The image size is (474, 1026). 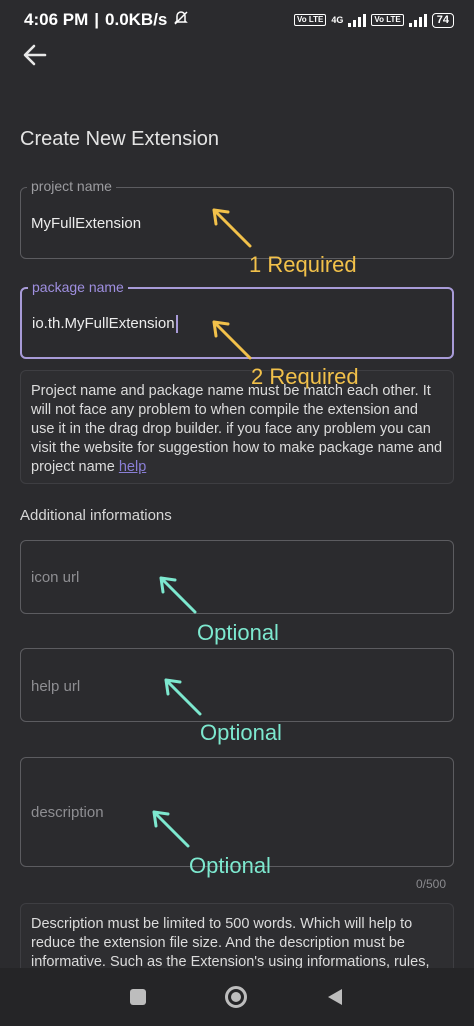 What do you see at coordinates (119, 139) in the screenshot?
I see `page-title: Create New Extension` at bounding box center [119, 139].